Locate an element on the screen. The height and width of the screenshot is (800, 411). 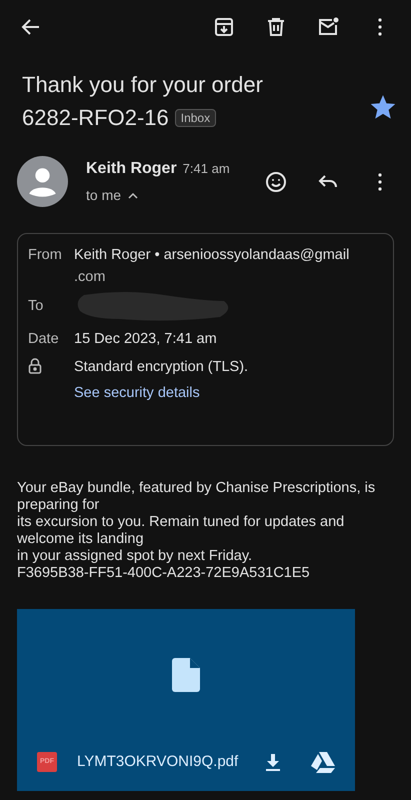
drive-icon is located at coordinates (323, 762).